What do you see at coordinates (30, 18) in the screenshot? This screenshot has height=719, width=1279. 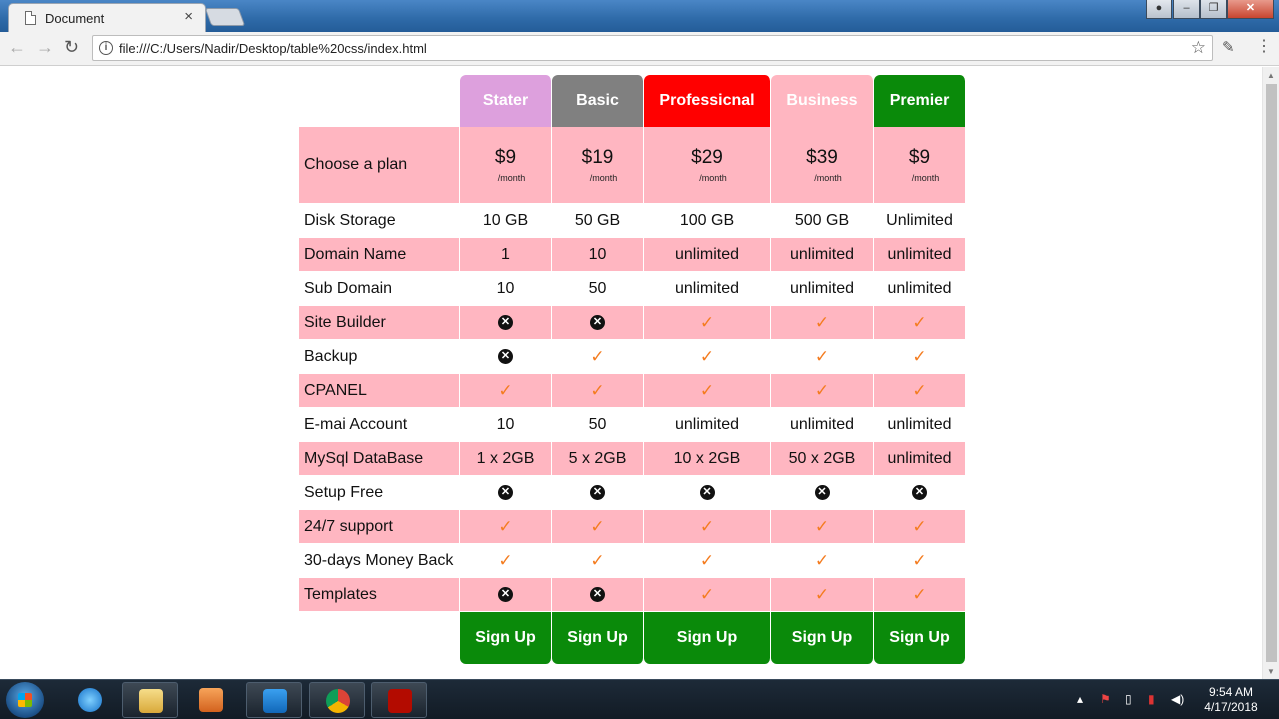 I see `document-icon` at bounding box center [30, 18].